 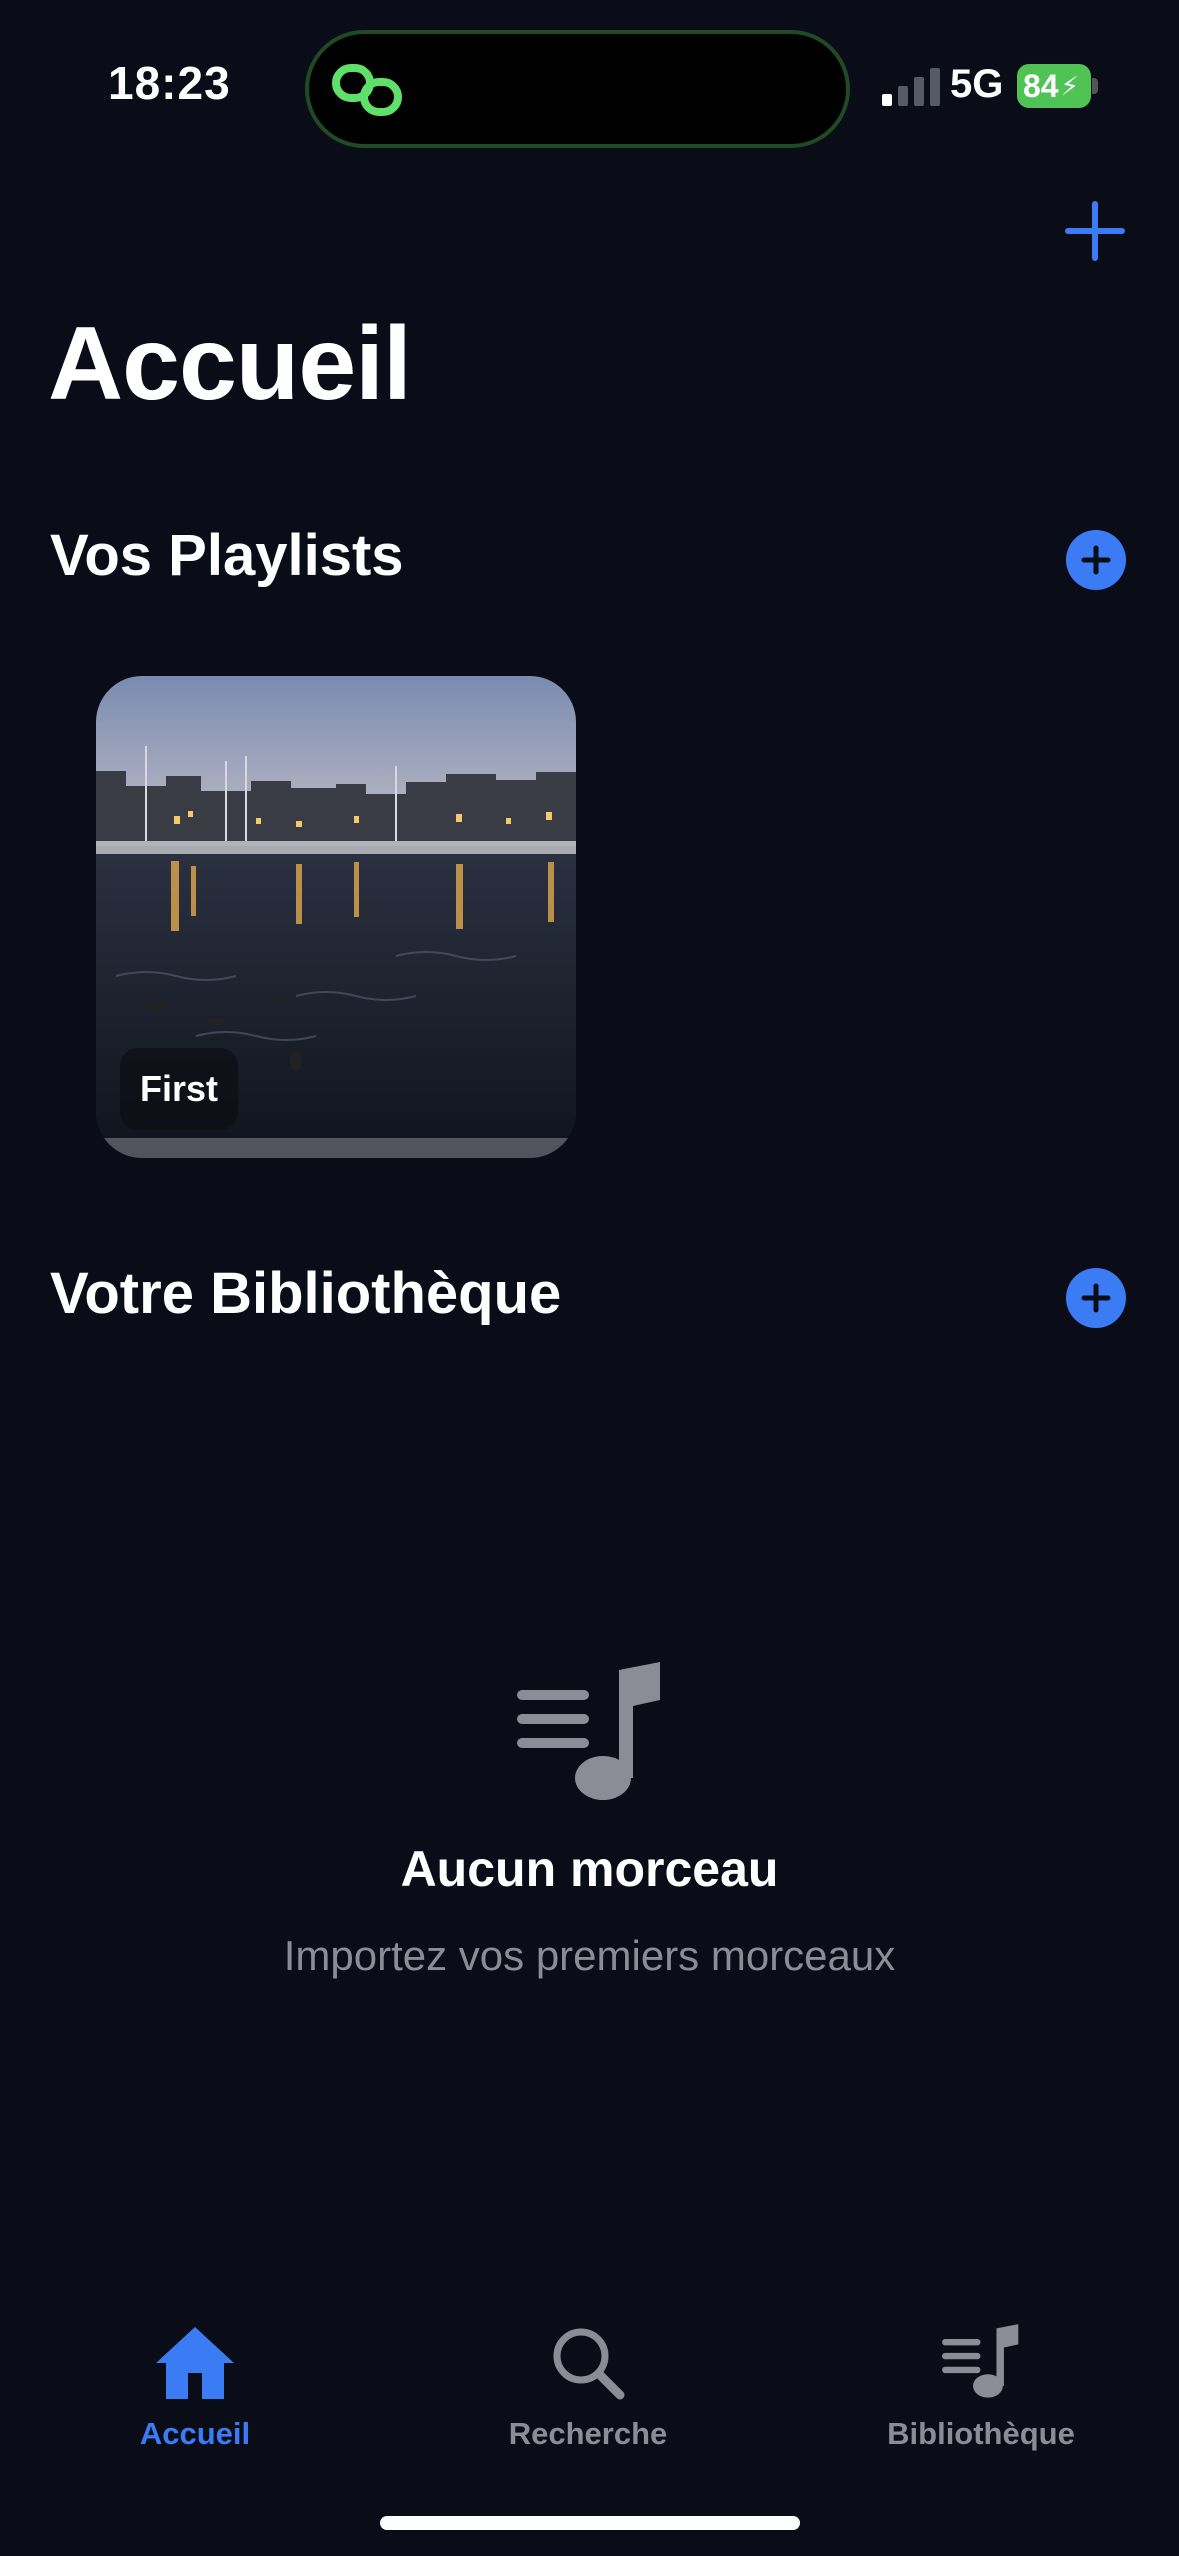 What do you see at coordinates (588, 2433) in the screenshot?
I see `tab-label: Recherche` at bounding box center [588, 2433].